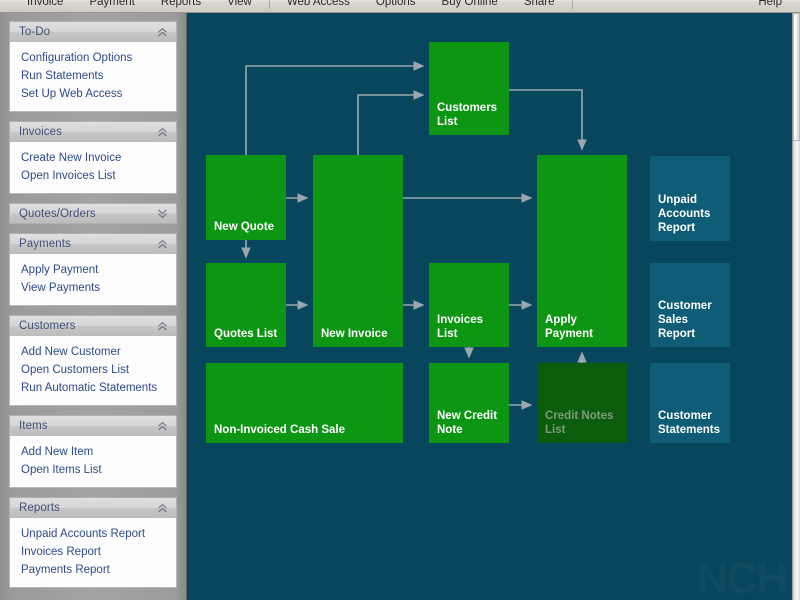 The image size is (800, 600). What do you see at coordinates (93, 176) in the screenshot?
I see `sidebar-link-open-invoices-list: Open Invoices List` at bounding box center [93, 176].